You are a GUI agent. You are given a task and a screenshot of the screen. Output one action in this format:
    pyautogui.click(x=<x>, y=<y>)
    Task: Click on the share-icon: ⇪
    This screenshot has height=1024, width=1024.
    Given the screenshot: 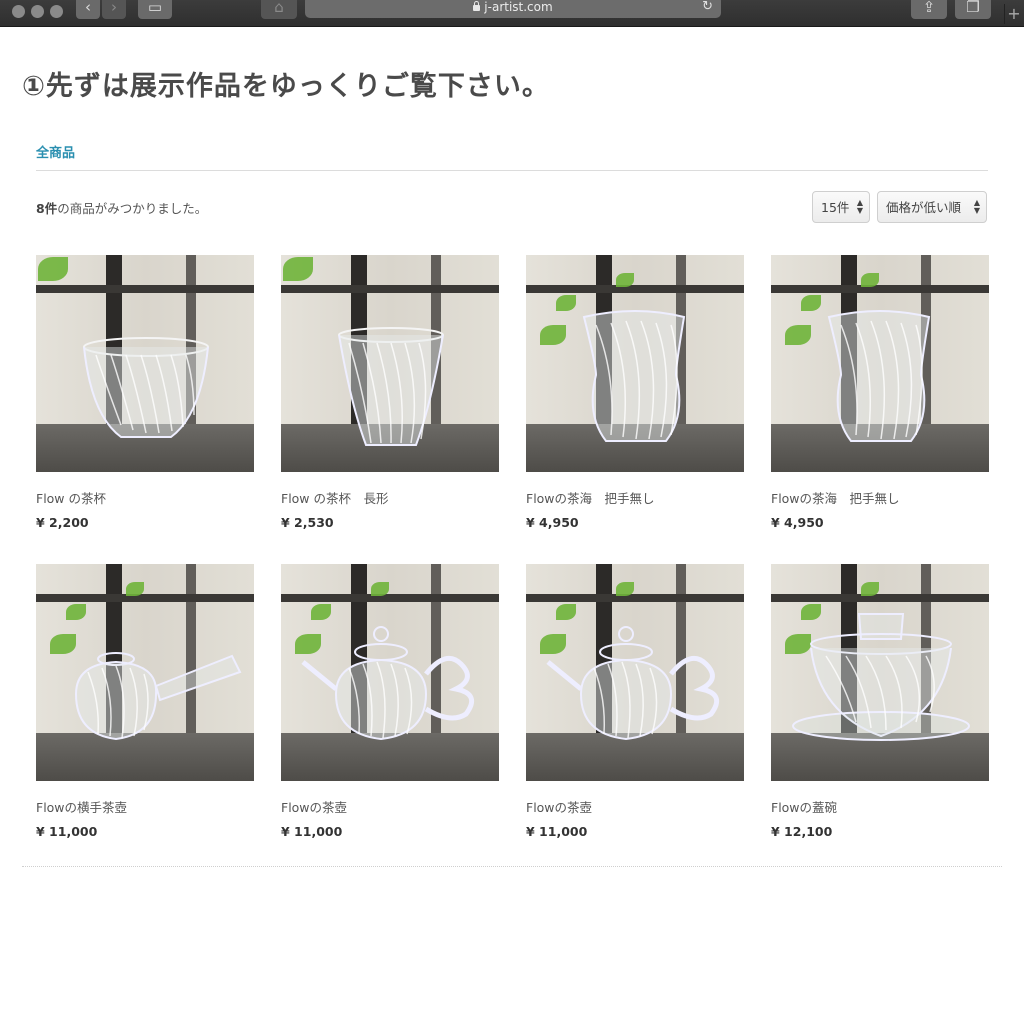 What is the action you would take?
    pyautogui.click(x=929, y=9)
    